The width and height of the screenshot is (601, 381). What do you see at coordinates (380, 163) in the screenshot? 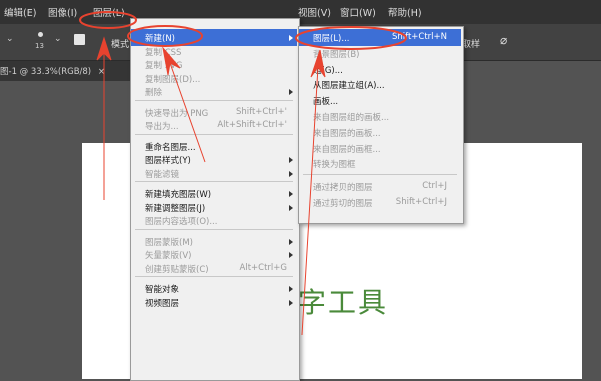
I see `new-submenu-item-8: 转换为图框` at bounding box center [380, 163].